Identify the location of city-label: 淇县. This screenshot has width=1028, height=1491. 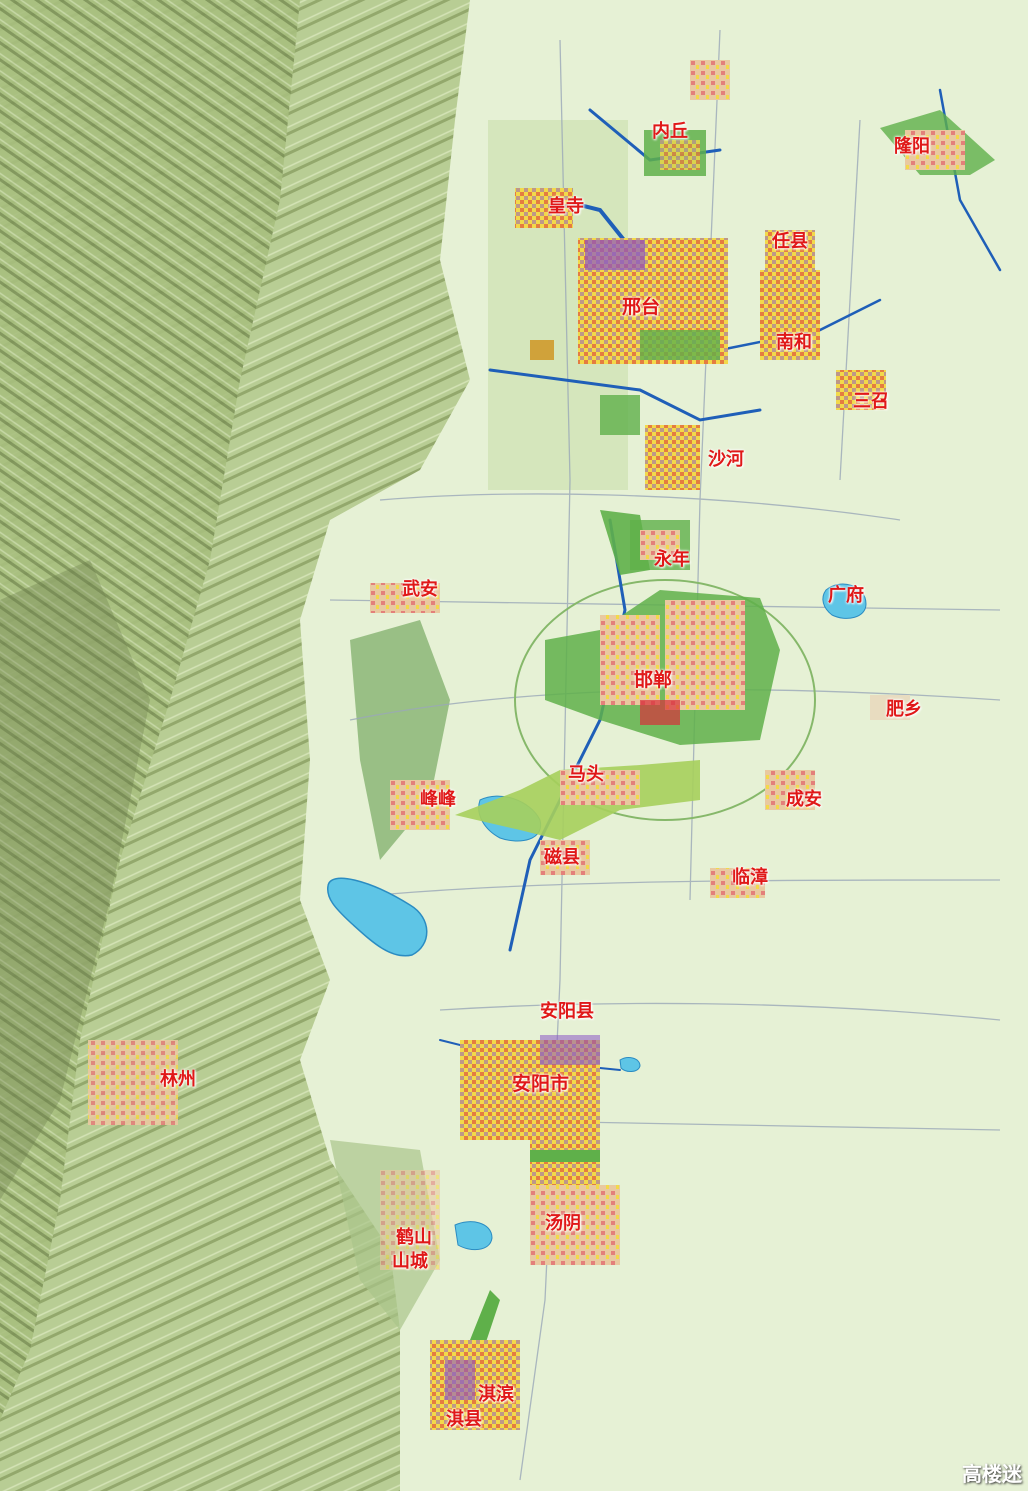
(464, 1419).